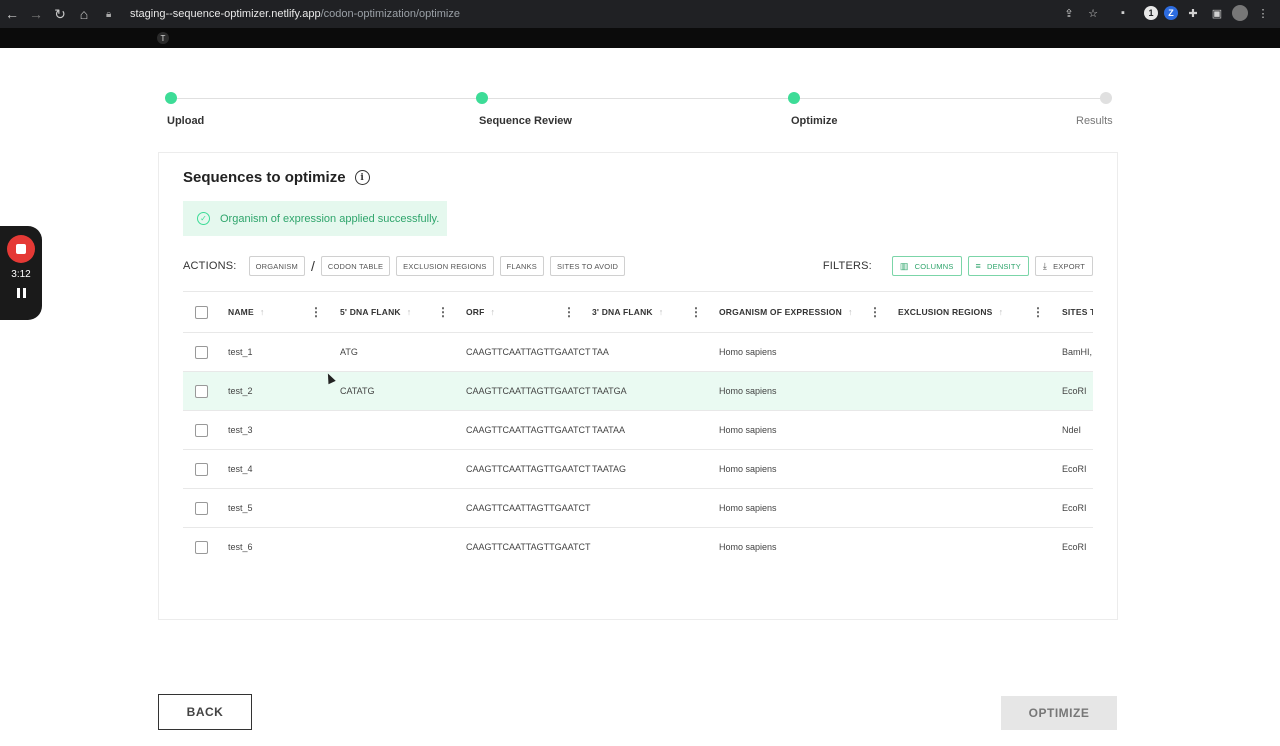 The height and width of the screenshot is (746, 1280). What do you see at coordinates (36, 14) in the screenshot?
I see `forward-arrow-icon: →` at bounding box center [36, 14].